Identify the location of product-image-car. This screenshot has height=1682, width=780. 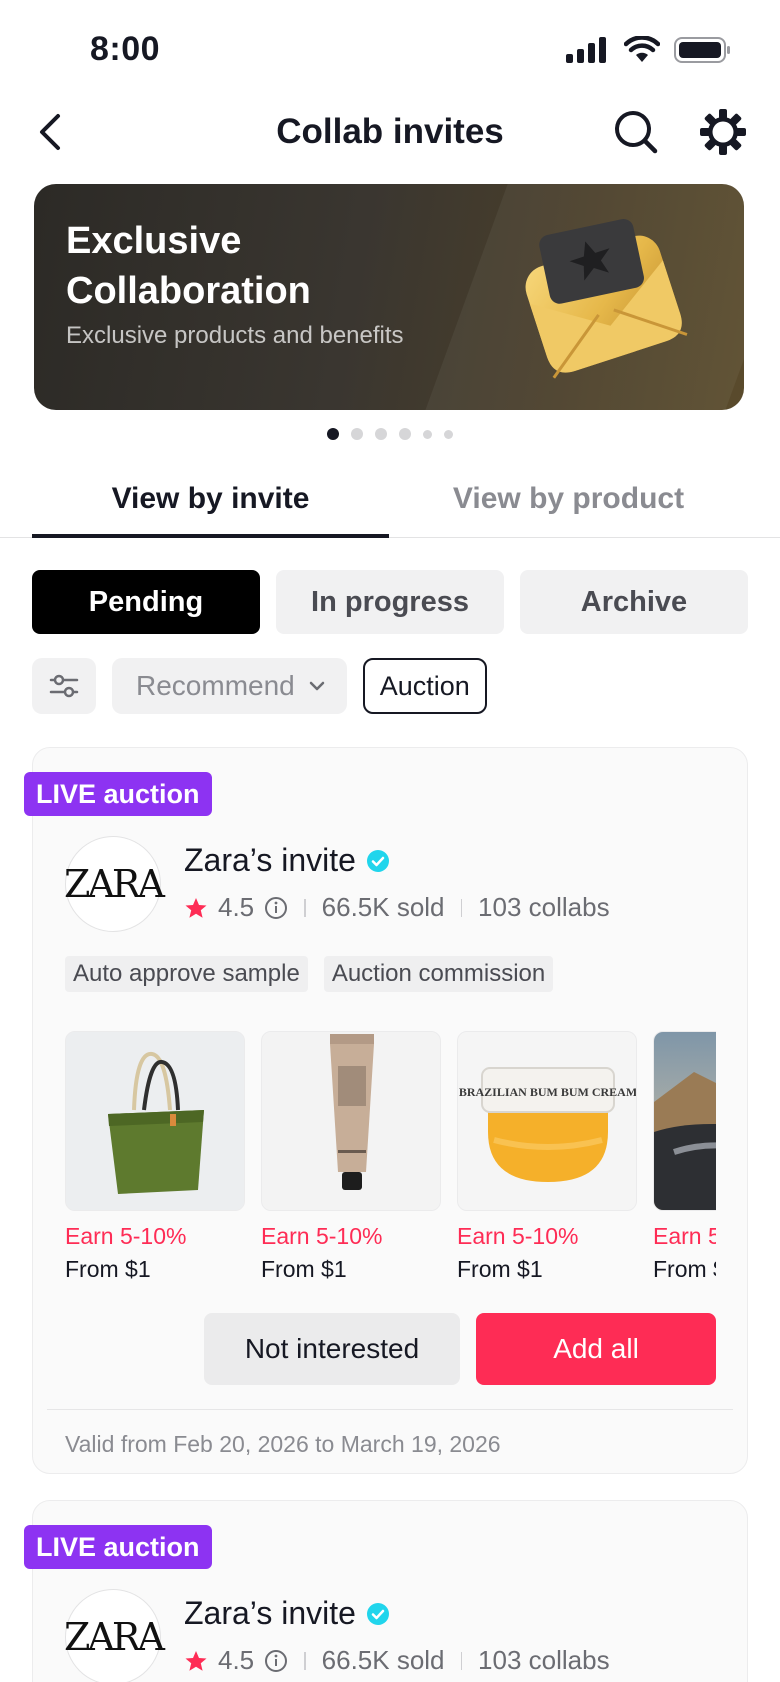
(684, 1121).